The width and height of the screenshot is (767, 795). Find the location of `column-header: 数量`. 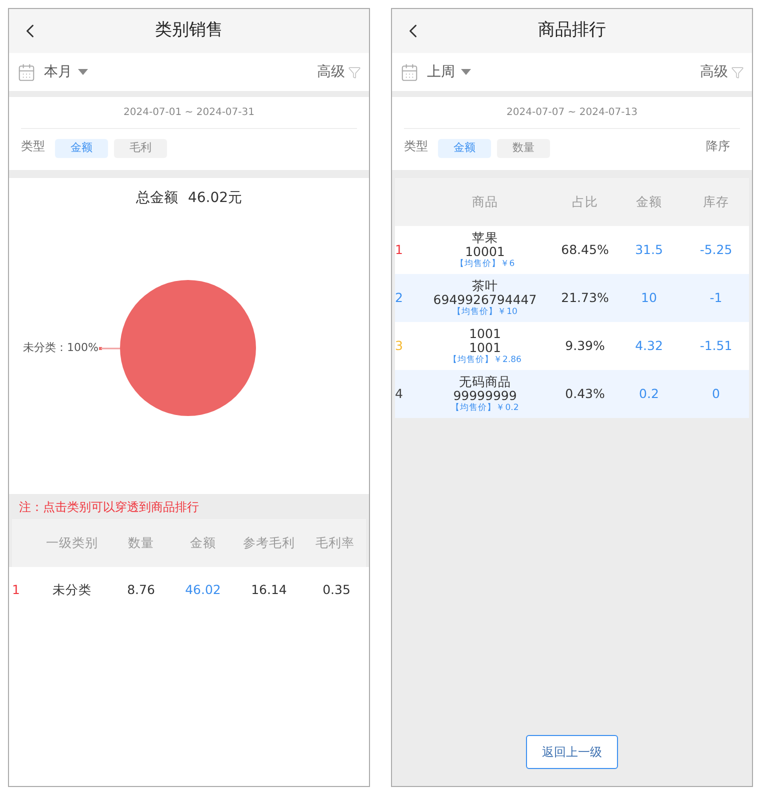

column-header: 数量 is located at coordinates (141, 543).